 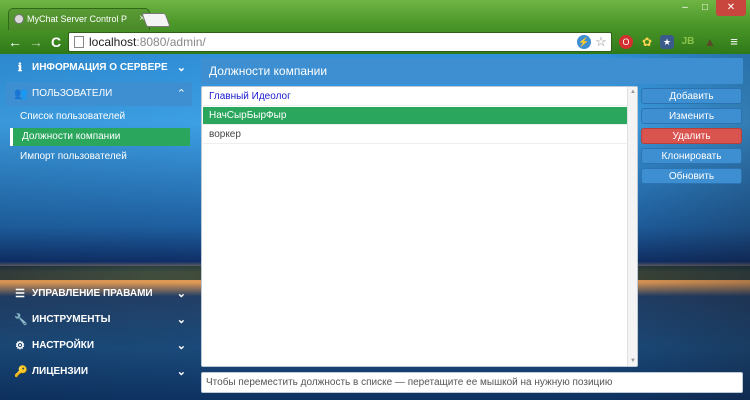 I want to click on reload-button: C, so click(x=56, y=42).